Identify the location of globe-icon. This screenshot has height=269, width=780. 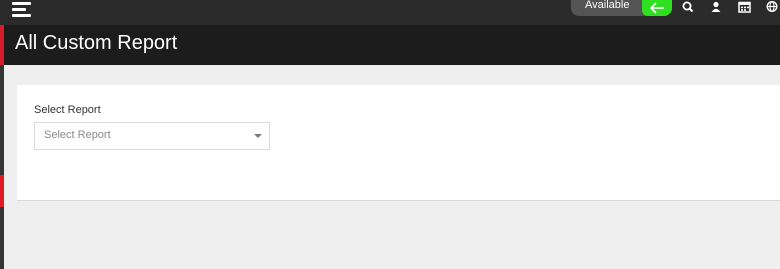
(772, 7).